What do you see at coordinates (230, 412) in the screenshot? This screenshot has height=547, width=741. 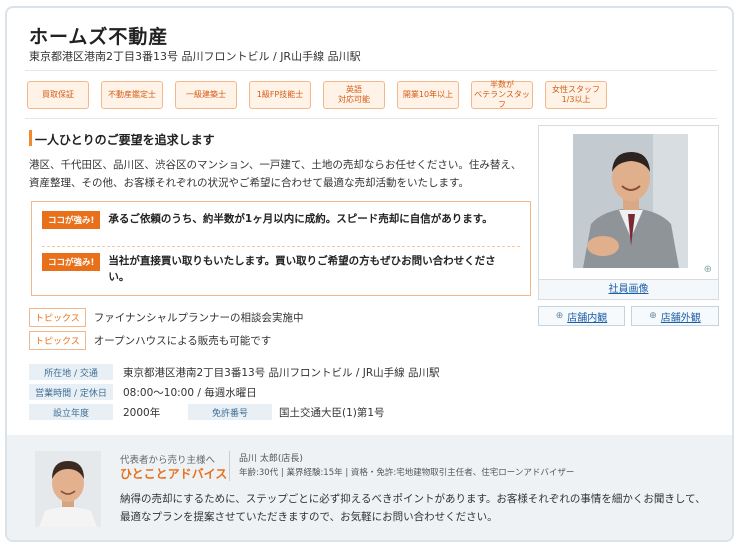 I see `license-label: 免許番号` at bounding box center [230, 412].